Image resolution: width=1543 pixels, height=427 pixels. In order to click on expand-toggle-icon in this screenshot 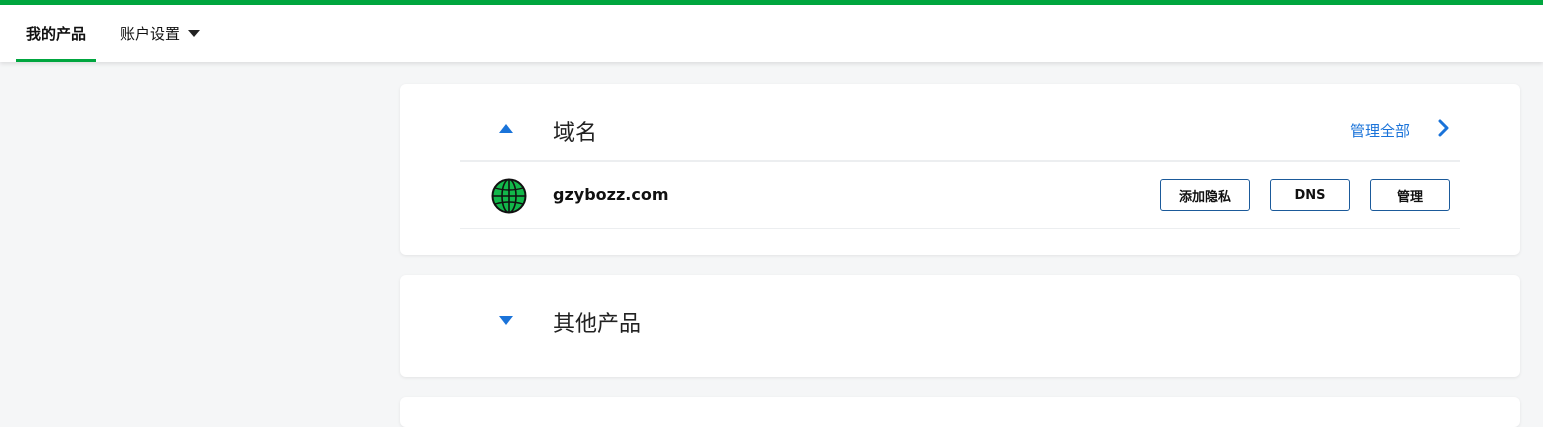, I will do `click(506, 320)`.